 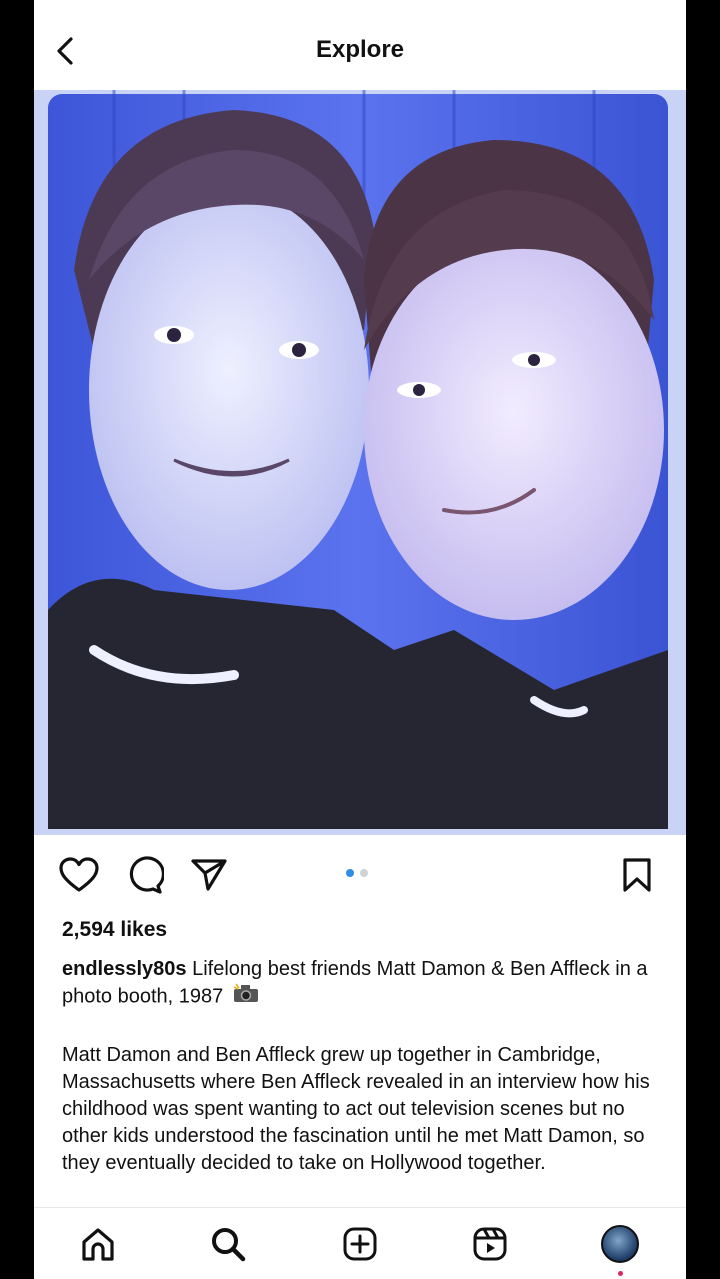 I want to click on likes-count: 2,594 likes, so click(x=114, y=930).